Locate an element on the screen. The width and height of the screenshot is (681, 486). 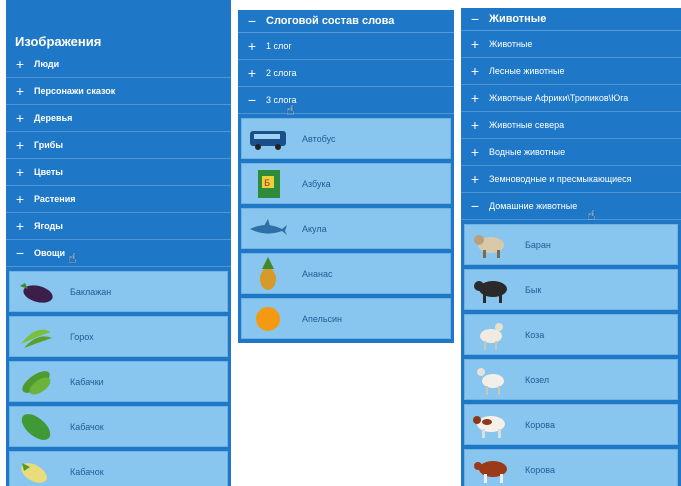
category-label: Грибы is located at coordinates (49, 145).